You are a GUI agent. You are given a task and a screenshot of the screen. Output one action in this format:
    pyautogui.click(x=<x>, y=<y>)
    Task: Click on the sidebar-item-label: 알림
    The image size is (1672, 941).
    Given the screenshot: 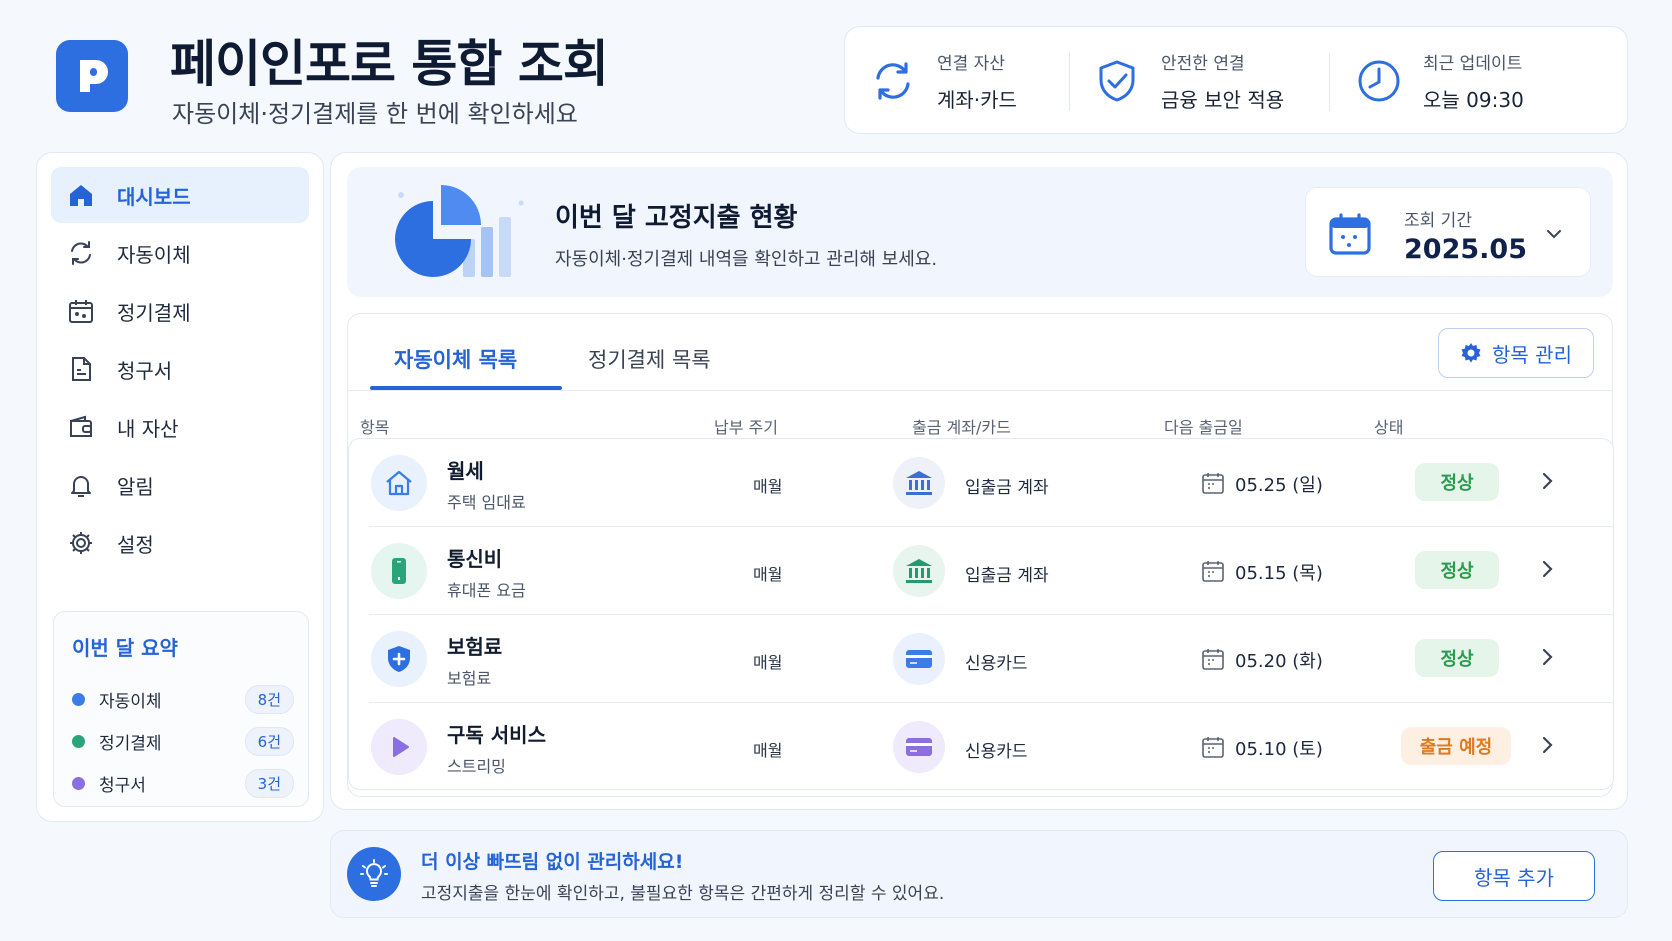 What is the action you would take?
    pyautogui.click(x=135, y=486)
    